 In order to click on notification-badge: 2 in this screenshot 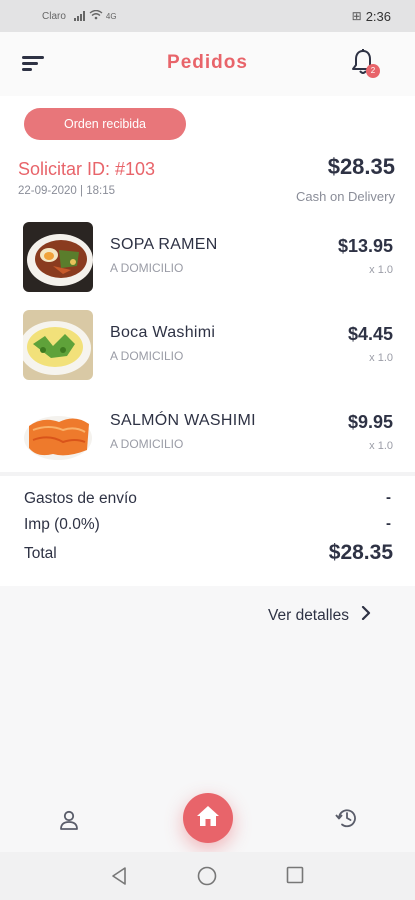, I will do `click(373, 71)`.